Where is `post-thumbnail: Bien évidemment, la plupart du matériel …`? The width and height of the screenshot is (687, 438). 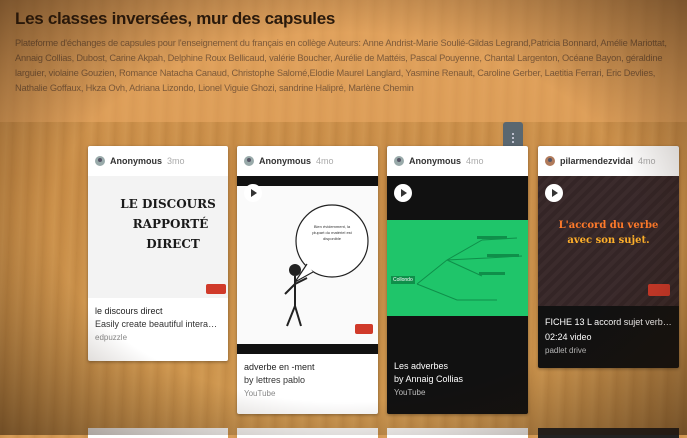
post-thumbnail: Bien évidemment, la plupart du matériel … is located at coordinates (307, 265).